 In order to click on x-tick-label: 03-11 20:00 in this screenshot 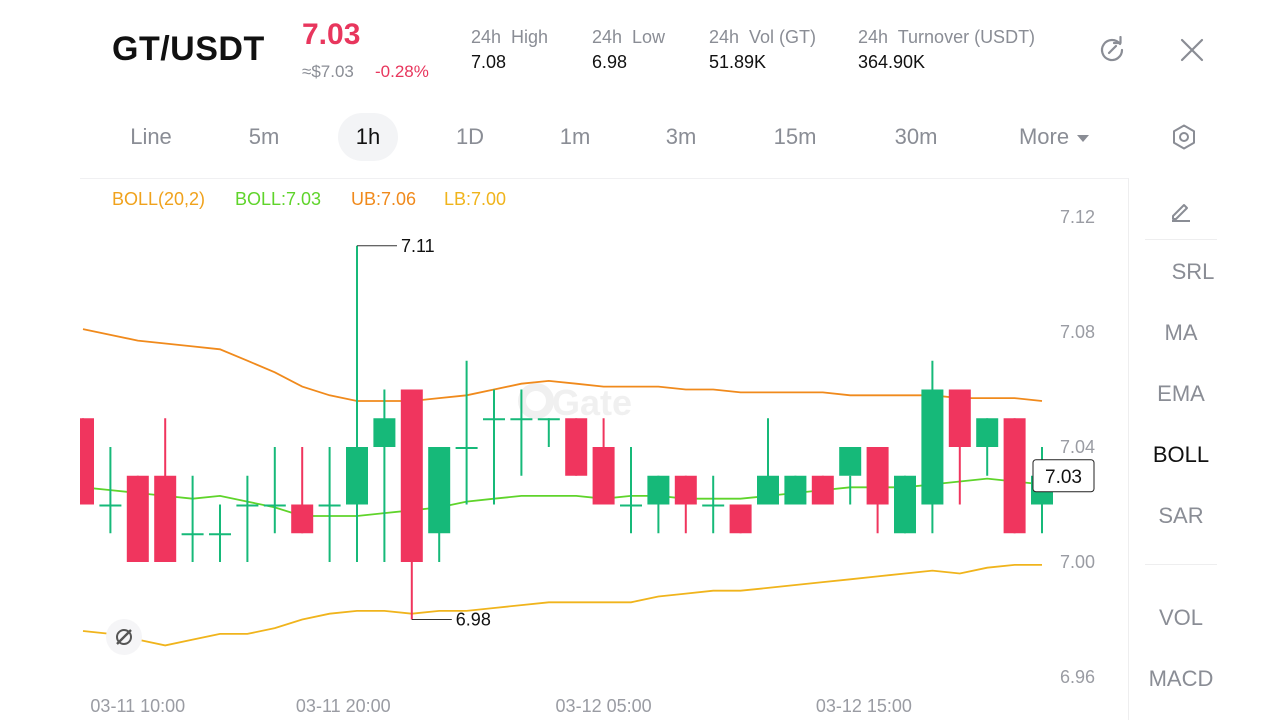, I will do `click(343, 706)`.